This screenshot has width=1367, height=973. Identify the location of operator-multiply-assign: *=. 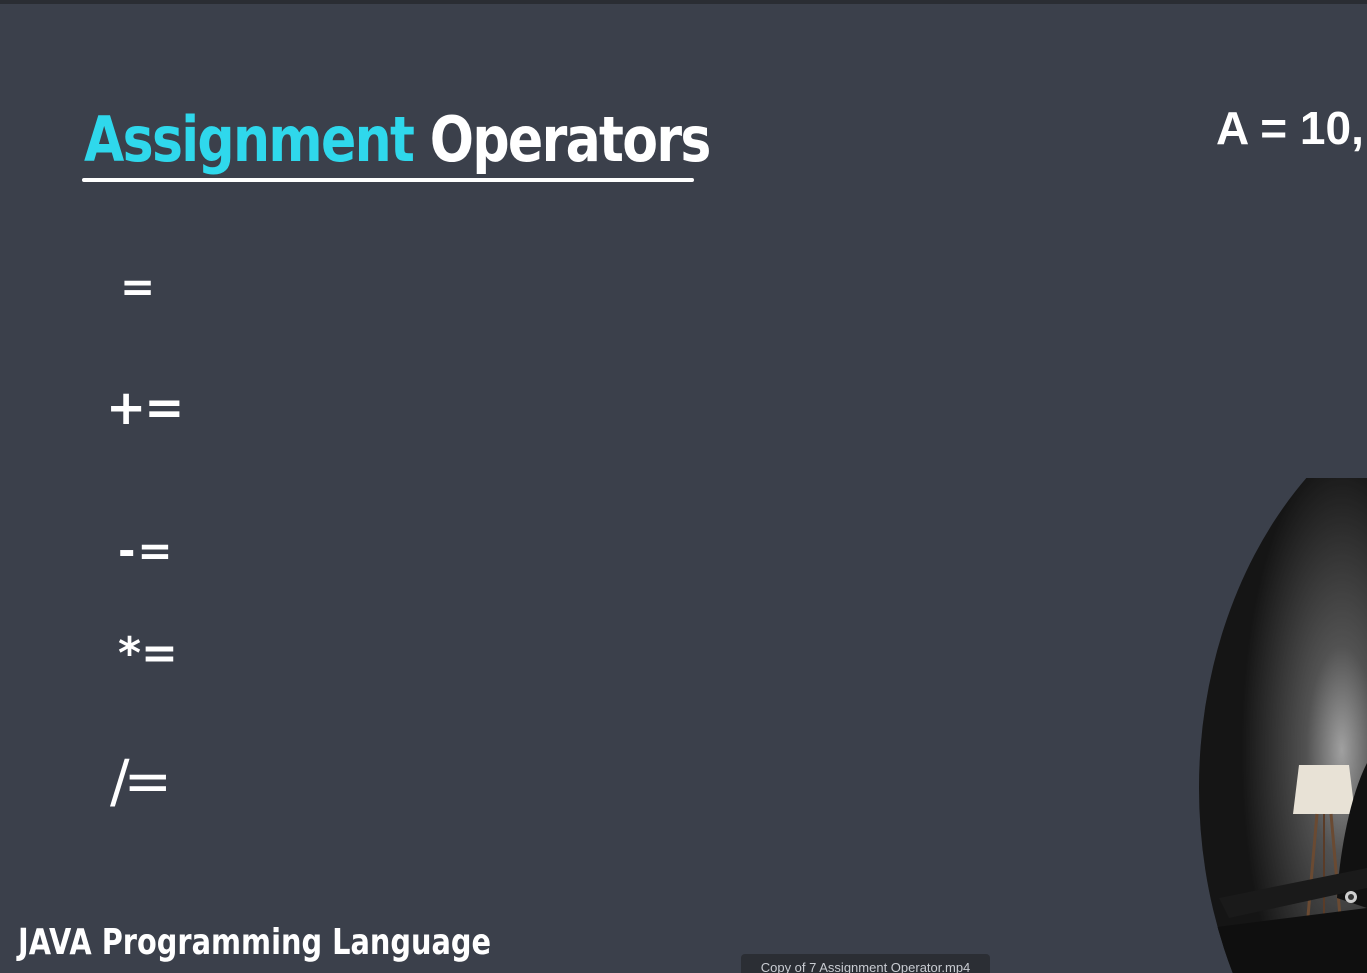
(148, 653).